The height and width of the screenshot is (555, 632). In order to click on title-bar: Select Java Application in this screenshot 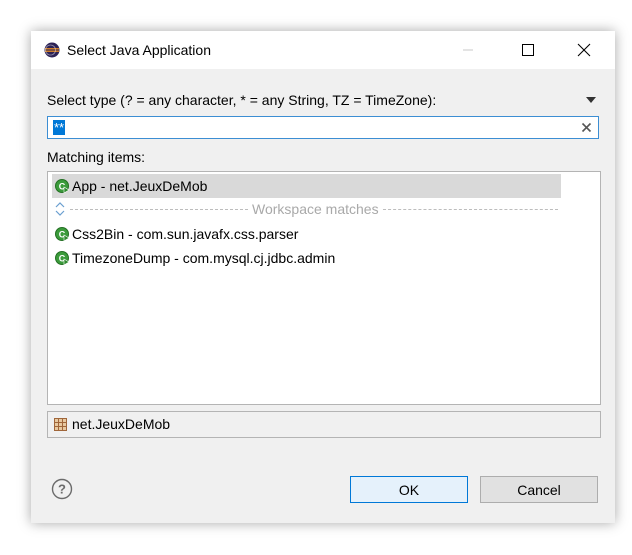, I will do `click(323, 50)`.